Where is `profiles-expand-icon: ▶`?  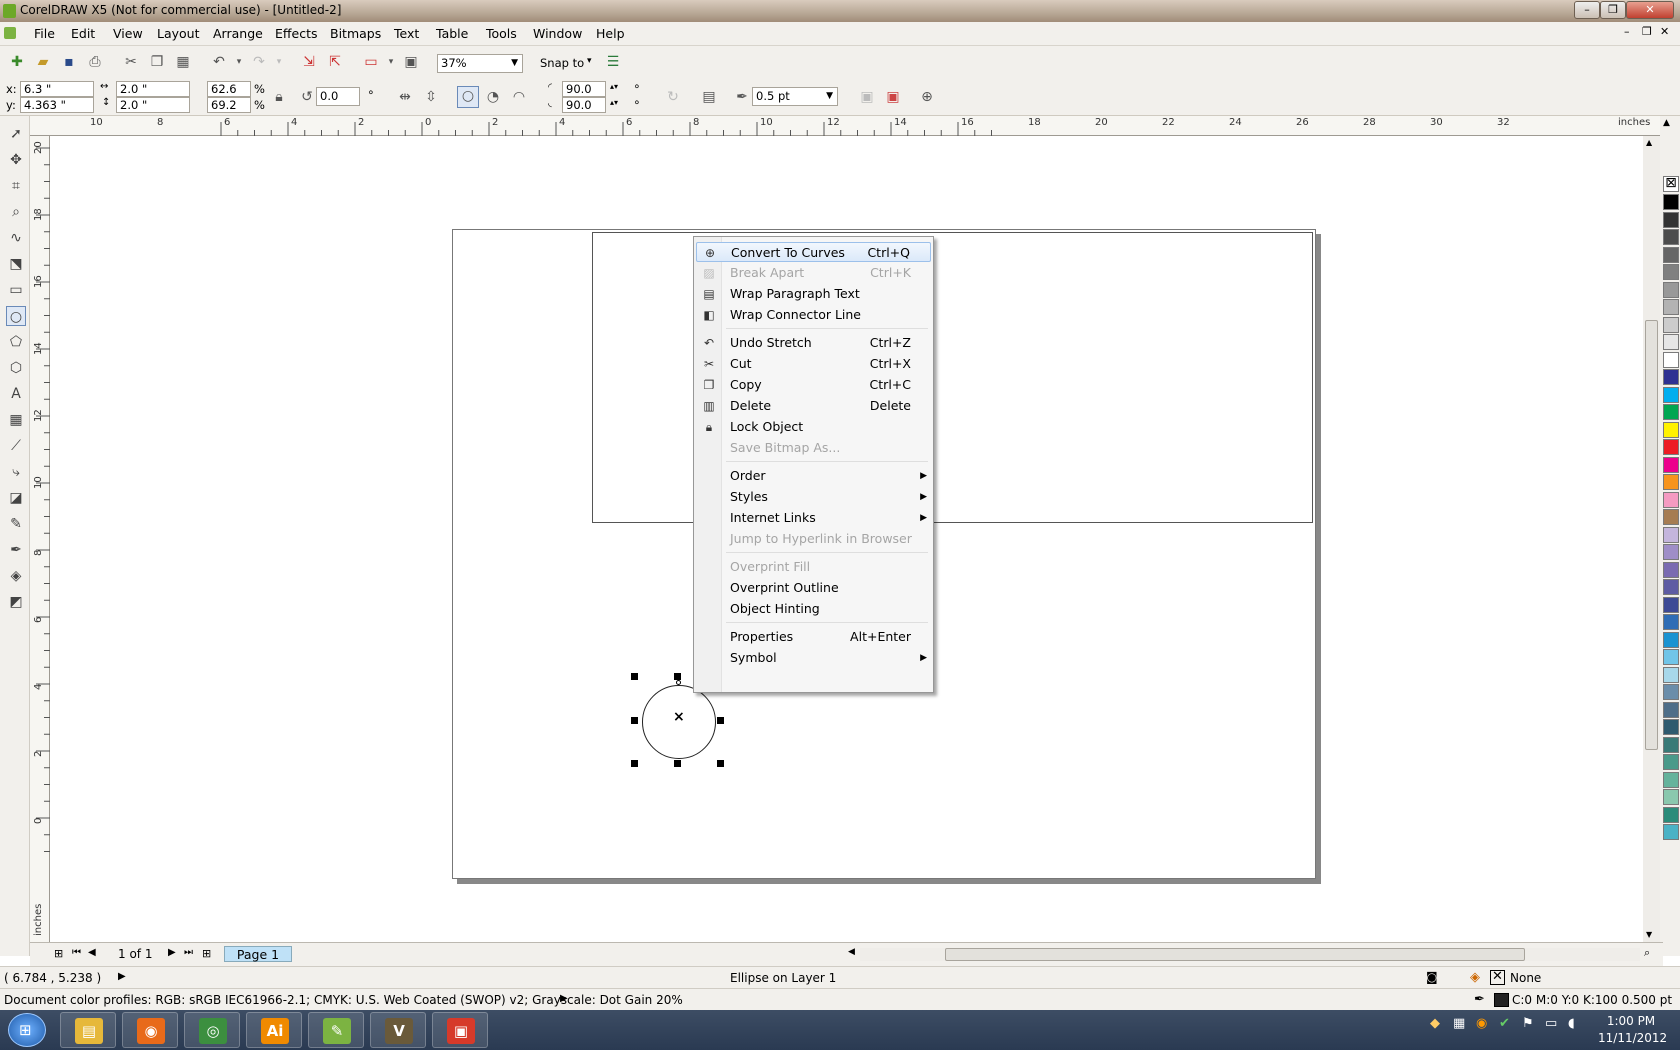 profiles-expand-icon: ▶ is located at coordinates (564, 998).